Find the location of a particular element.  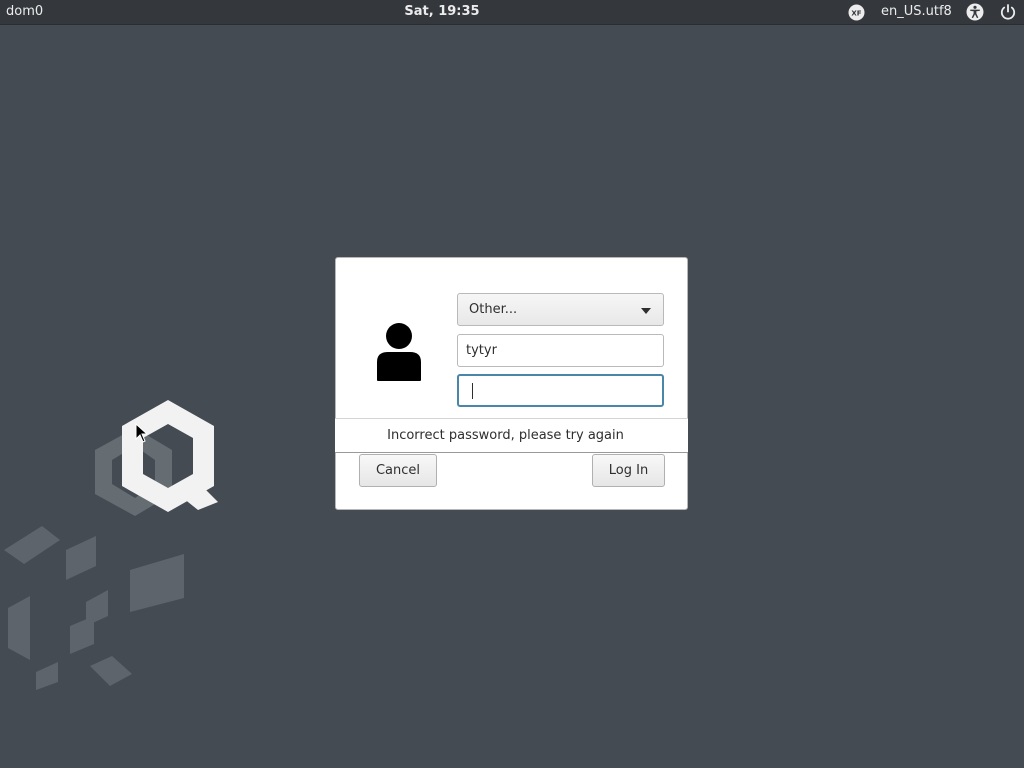

login-button: Log In is located at coordinates (628, 470).